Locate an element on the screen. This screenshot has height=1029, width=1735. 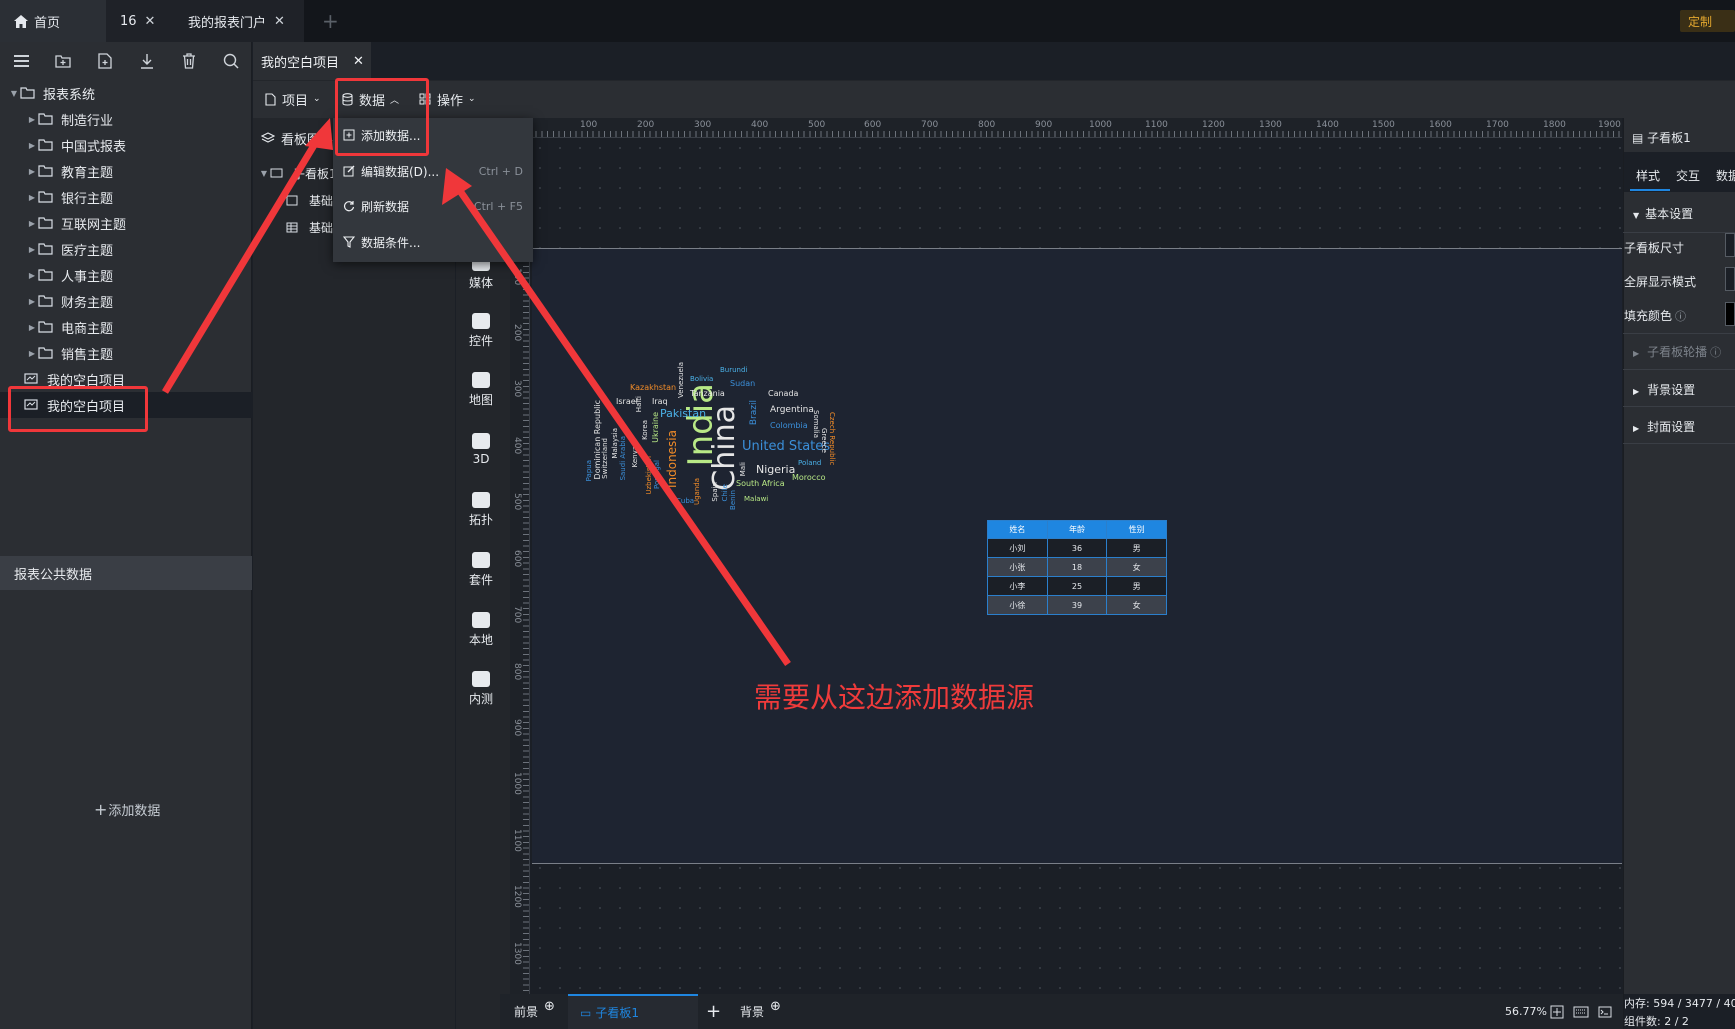
arrow-head-icon is located at coordinates (319, 134).